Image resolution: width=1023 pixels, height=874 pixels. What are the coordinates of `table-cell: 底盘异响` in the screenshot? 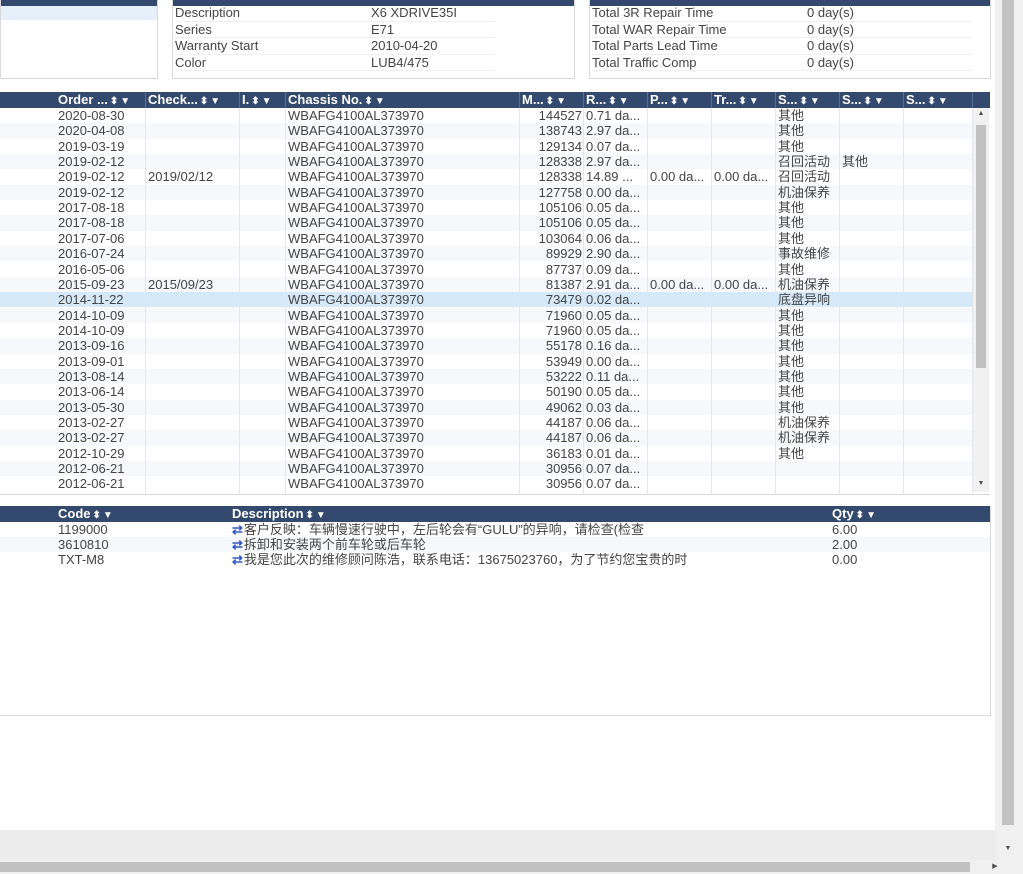 It's located at (804, 300).